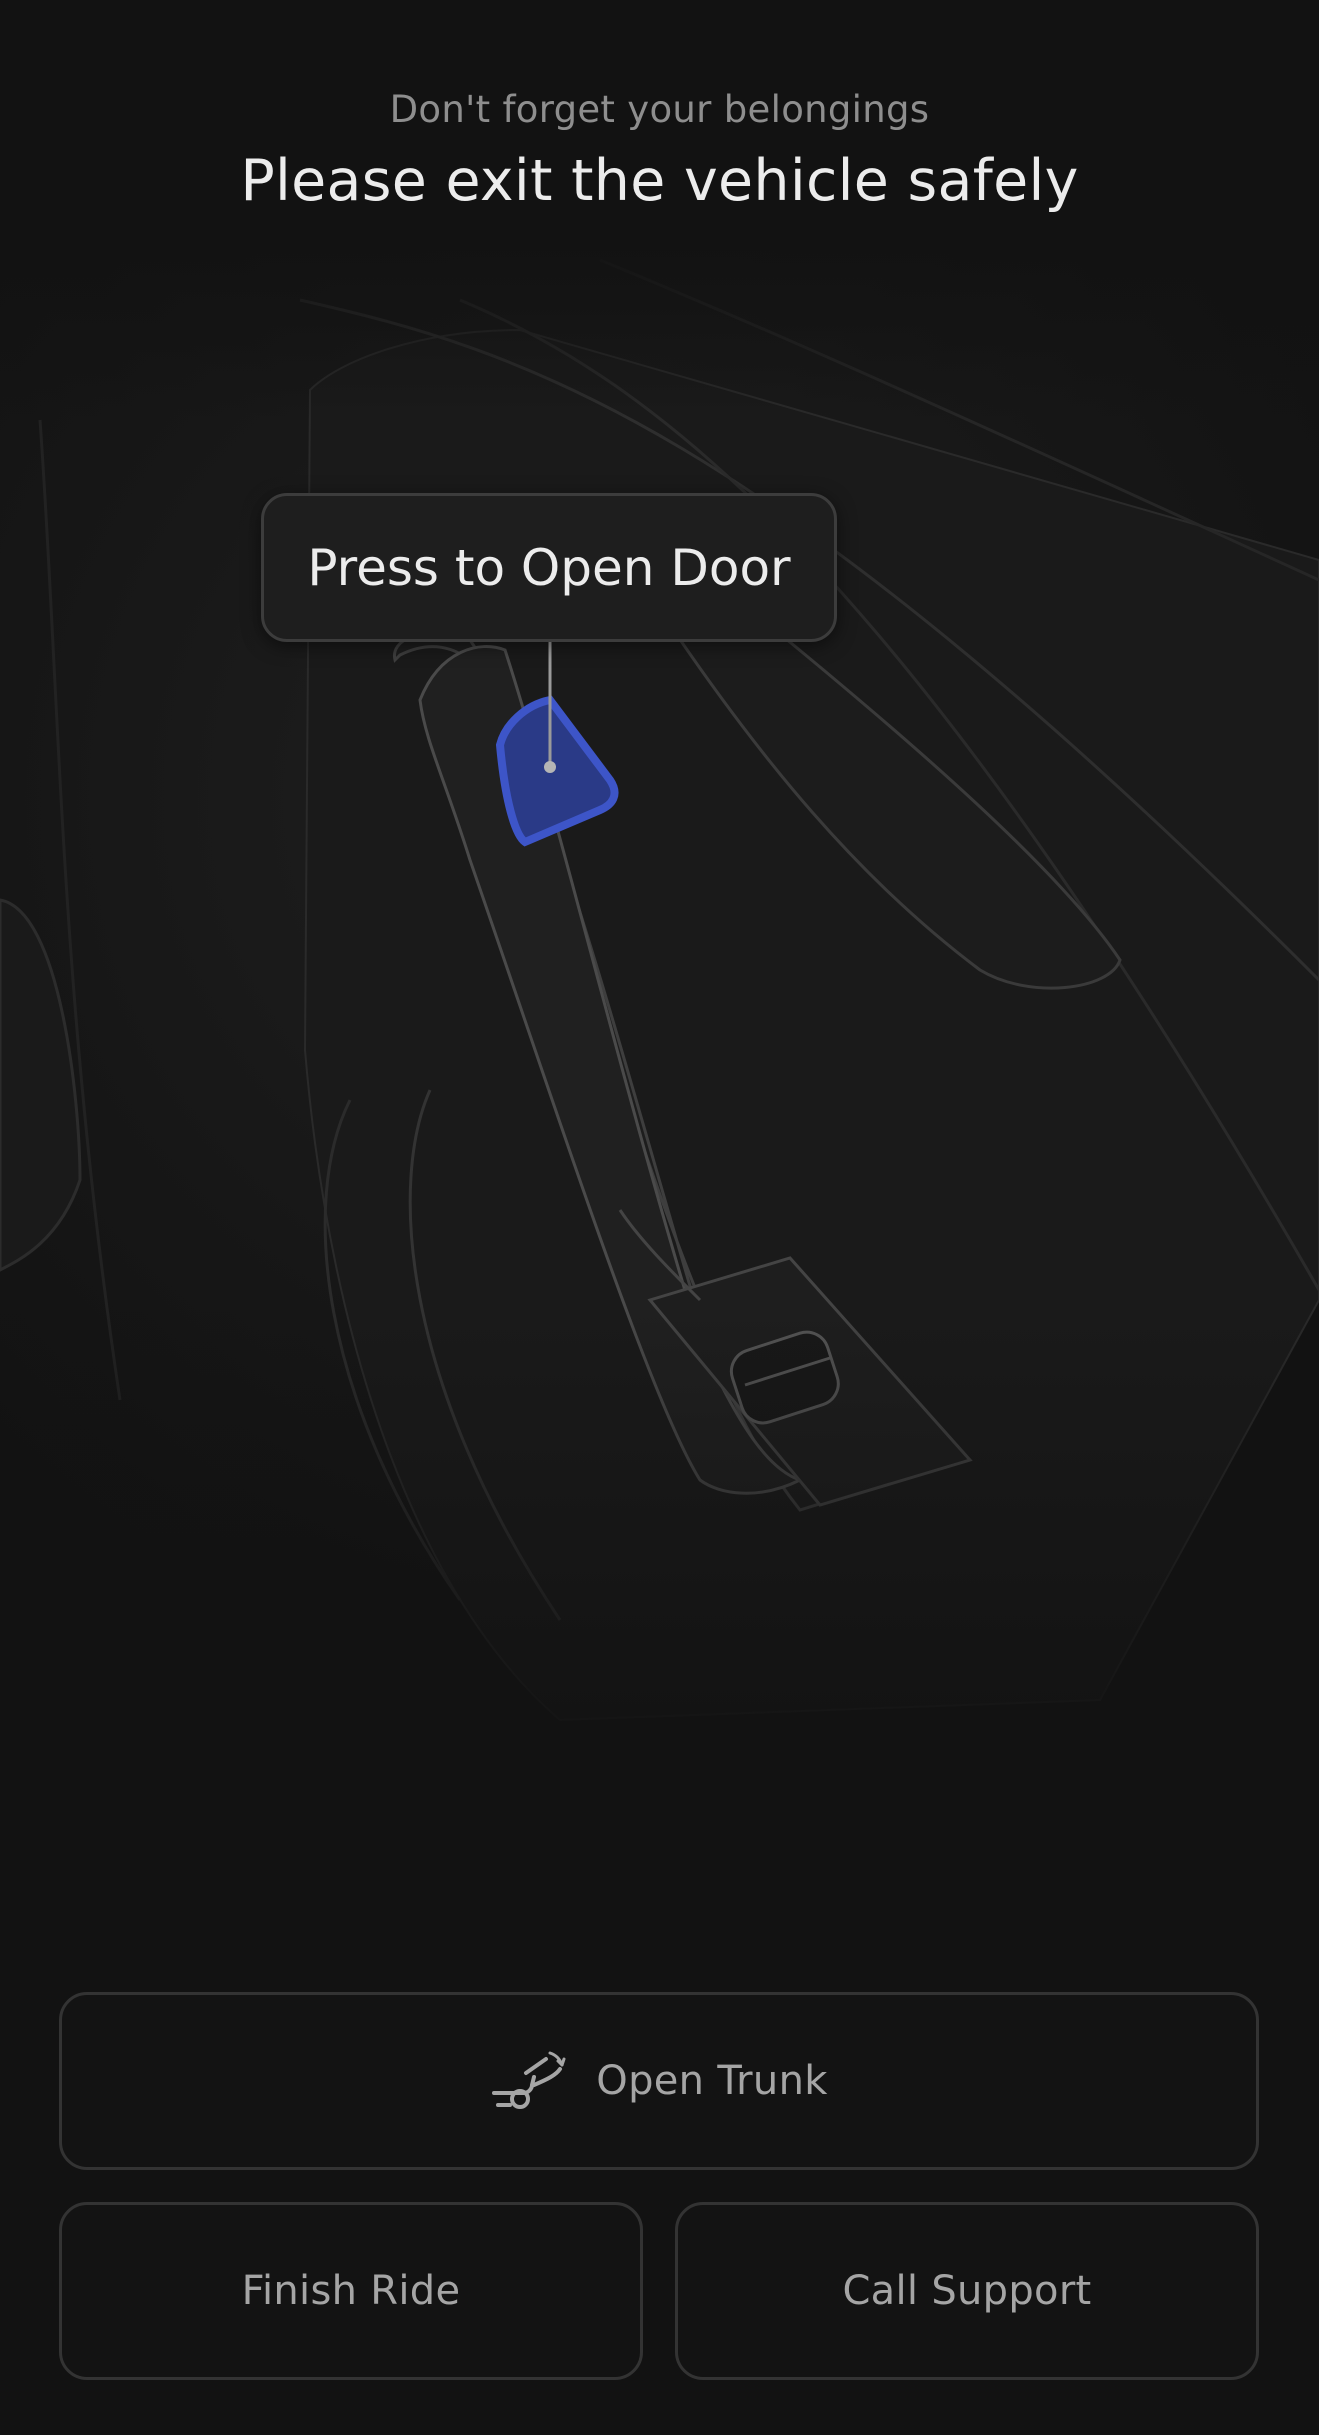  I want to click on trunk-open-icon, so click(529, 2080).